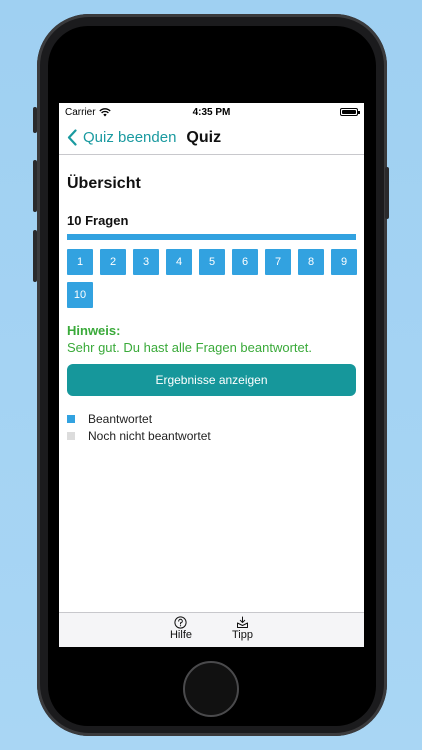 This screenshot has height=750, width=422. What do you see at coordinates (72, 137) in the screenshot?
I see `chevron-left-icon` at bounding box center [72, 137].